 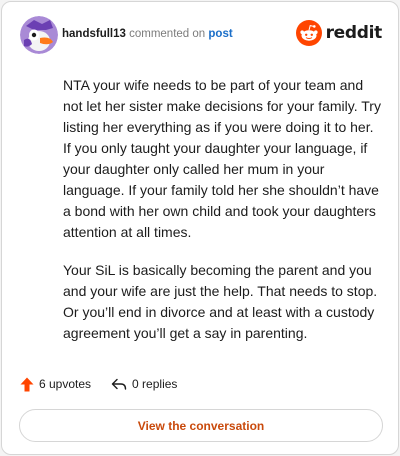 I want to click on reply-button: 0 replies, so click(x=144, y=384).